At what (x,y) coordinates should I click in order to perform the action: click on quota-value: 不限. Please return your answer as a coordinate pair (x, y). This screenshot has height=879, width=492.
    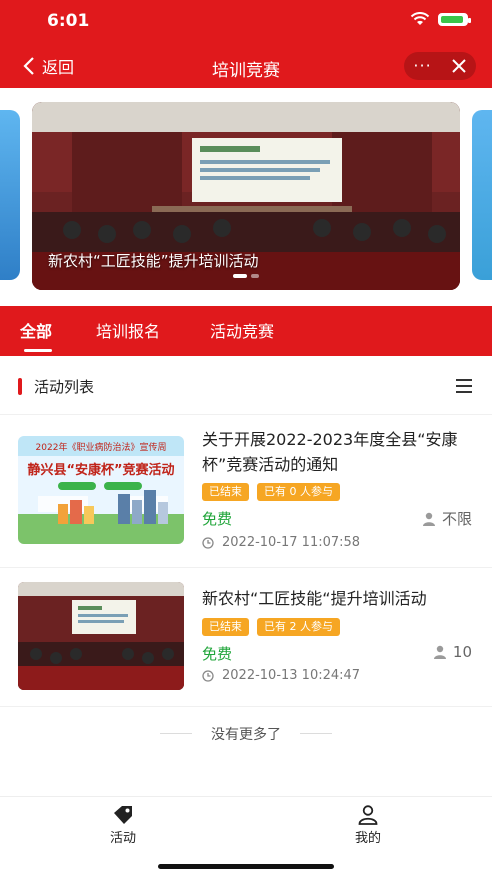
    Looking at the image, I should click on (456, 519).